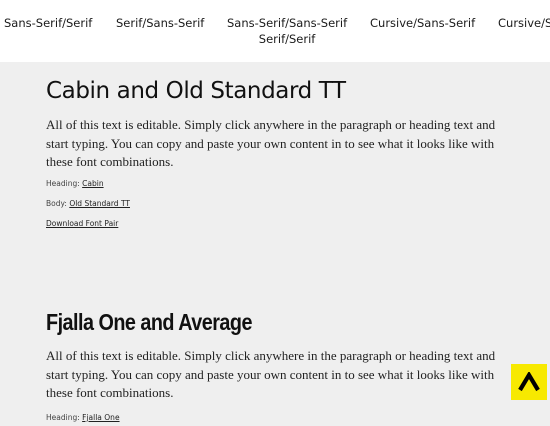 Image resolution: width=550 pixels, height=426 pixels. Describe the element at coordinates (276, 418) in the screenshot. I see `heading-font-credit: Heading: Fjalla One` at that location.